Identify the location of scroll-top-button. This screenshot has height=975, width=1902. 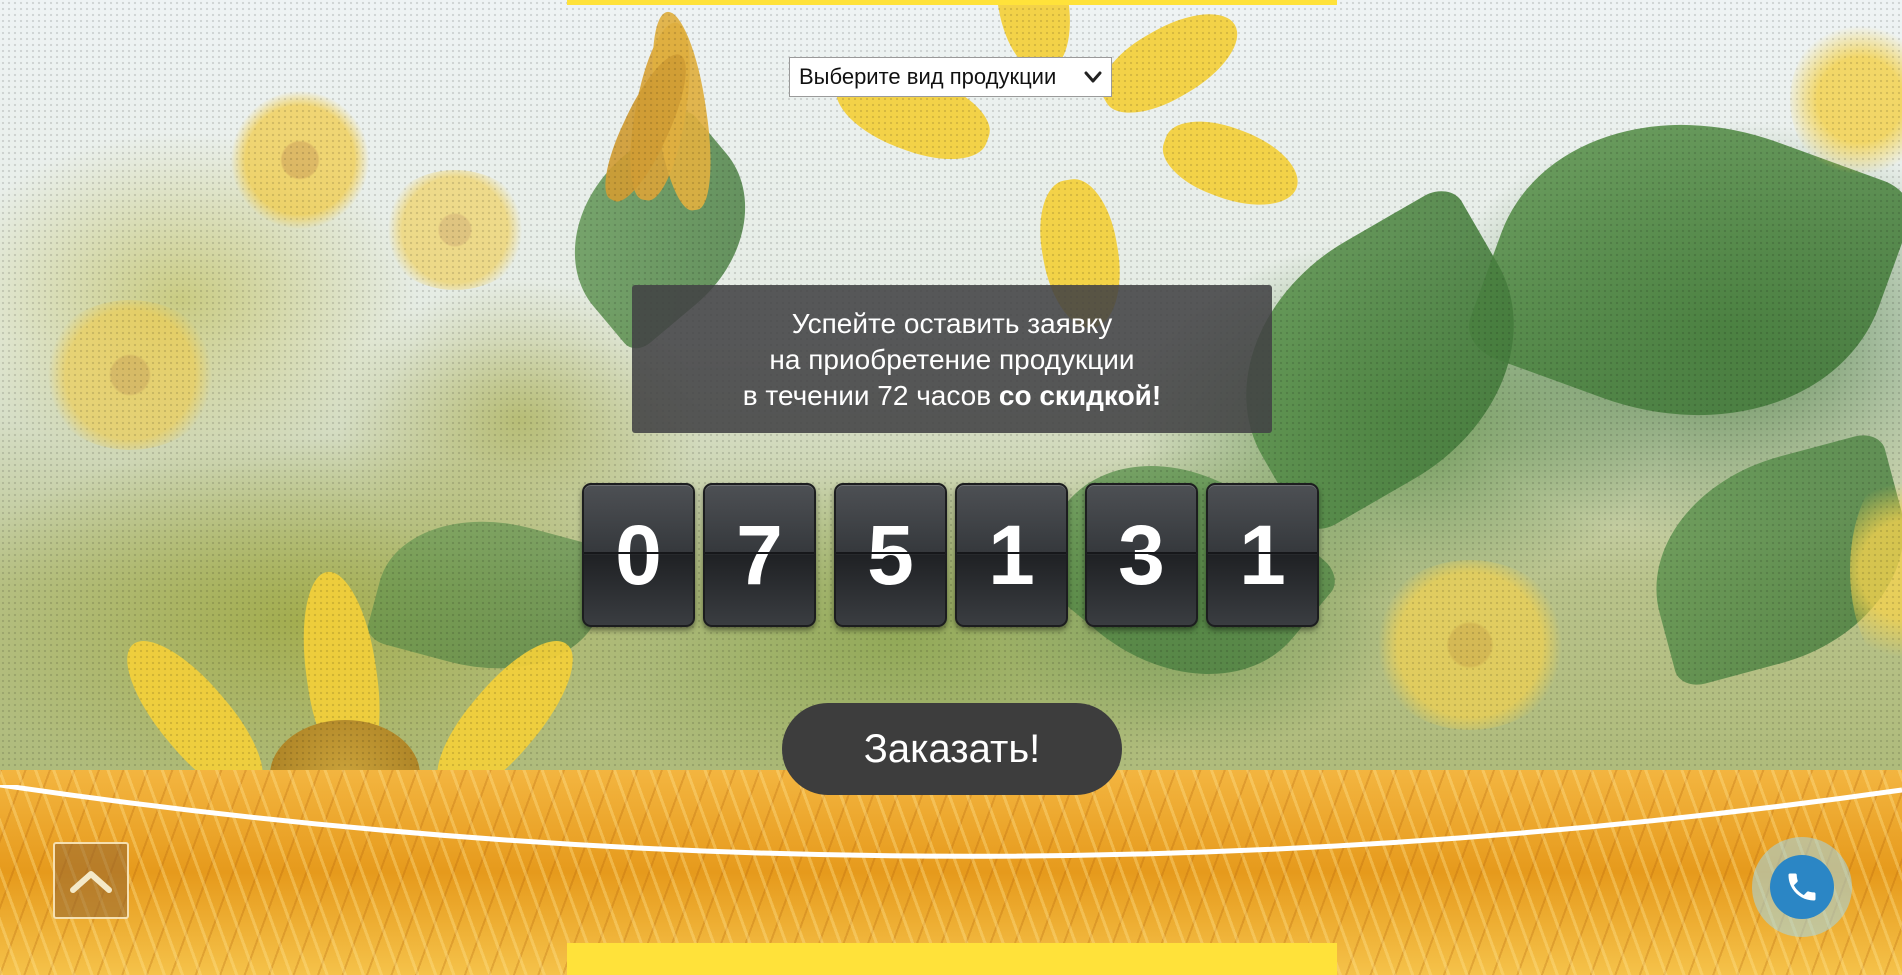
(91, 880).